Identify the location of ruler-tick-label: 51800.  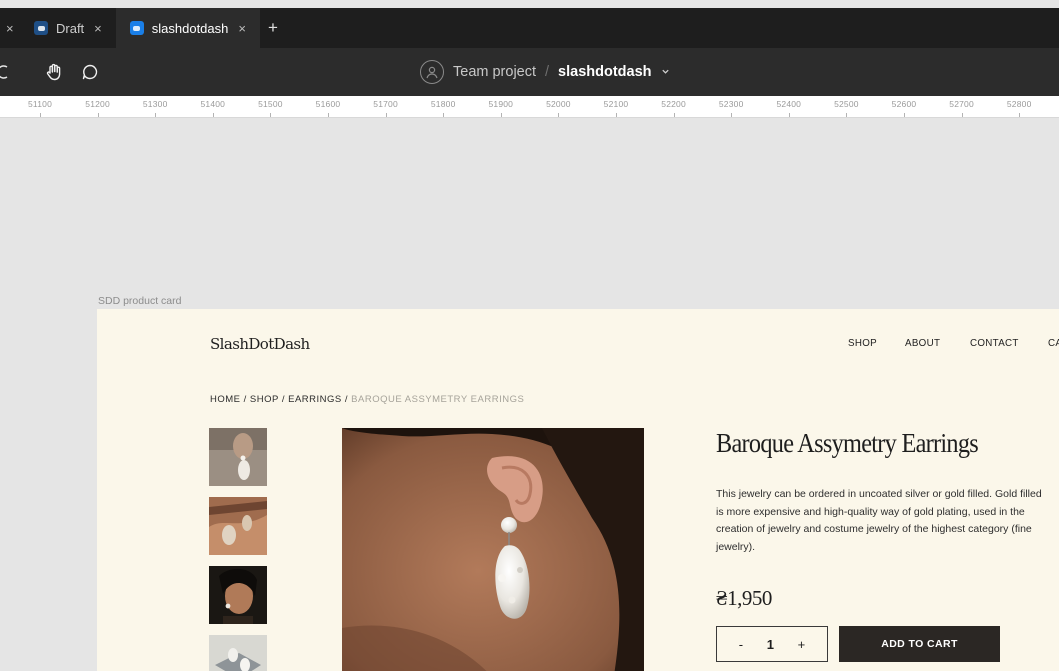
(443, 104).